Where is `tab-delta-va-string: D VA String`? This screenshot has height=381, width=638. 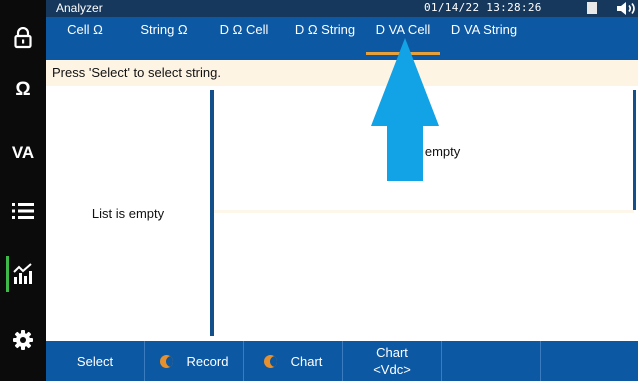 tab-delta-va-string: D VA String is located at coordinates (484, 38).